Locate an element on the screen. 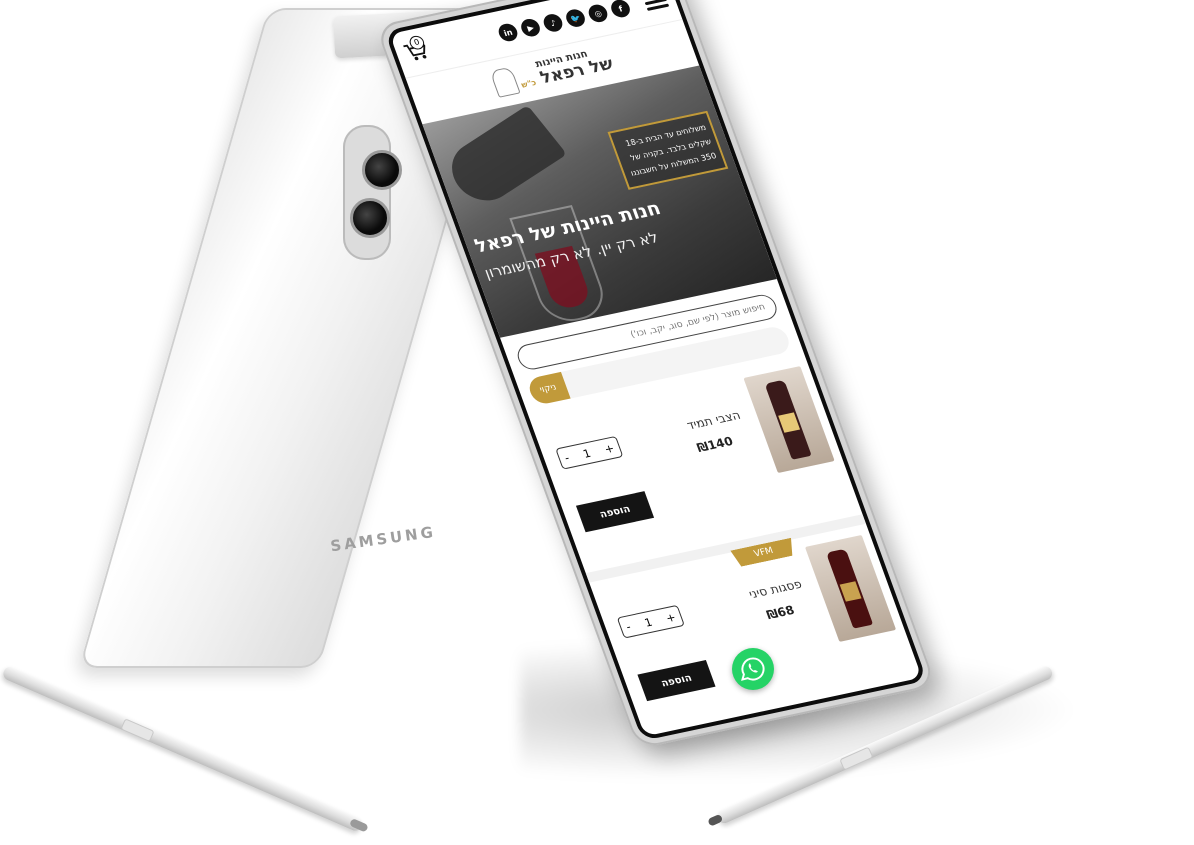 This screenshot has height=845, width=1194. s-pen-button is located at coordinates (137, 730).